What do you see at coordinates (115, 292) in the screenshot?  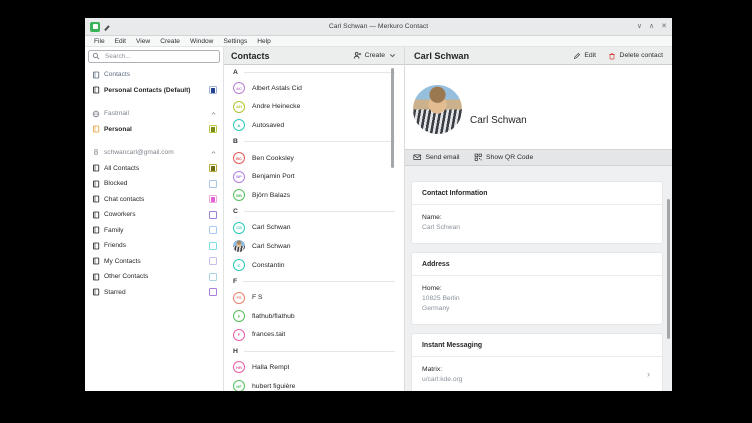 I see `sidebar-row-label: Starred` at bounding box center [115, 292].